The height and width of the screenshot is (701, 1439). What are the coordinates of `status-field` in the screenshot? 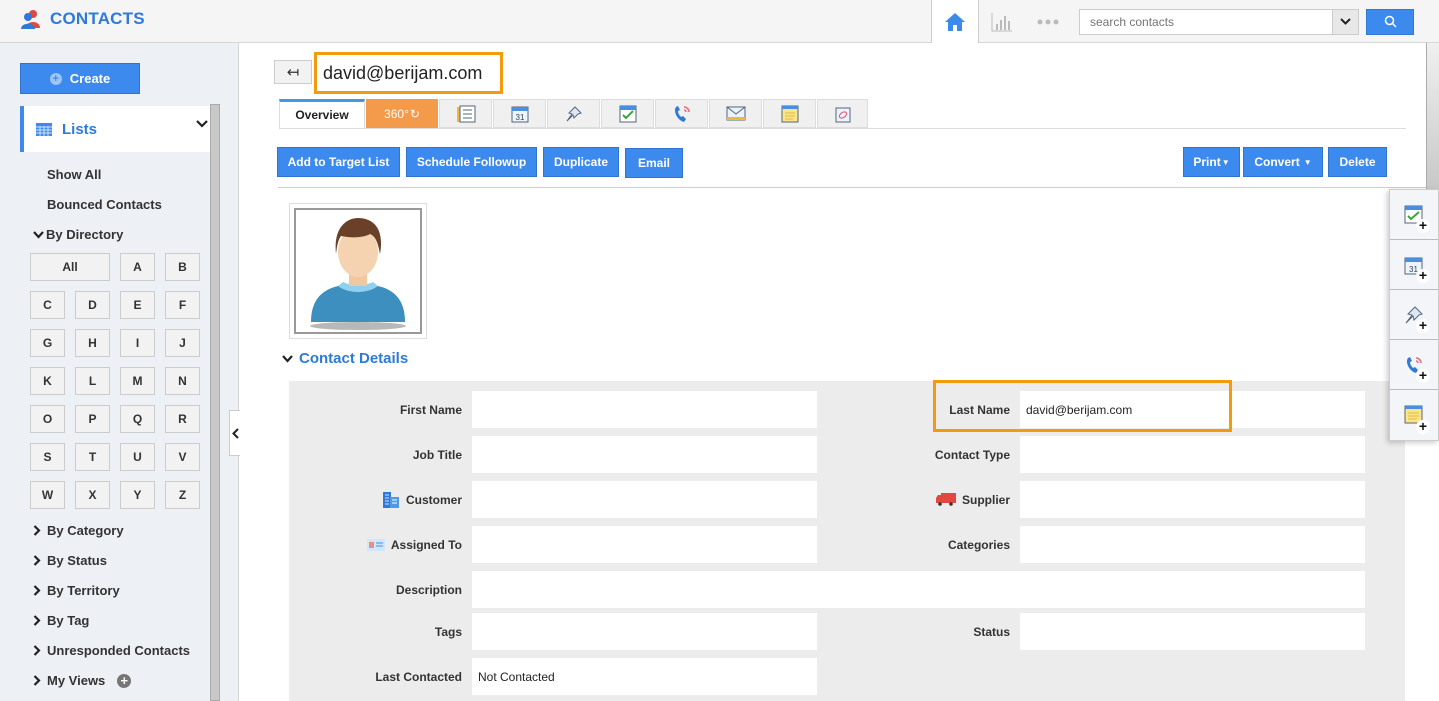 It's located at (1192, 631).